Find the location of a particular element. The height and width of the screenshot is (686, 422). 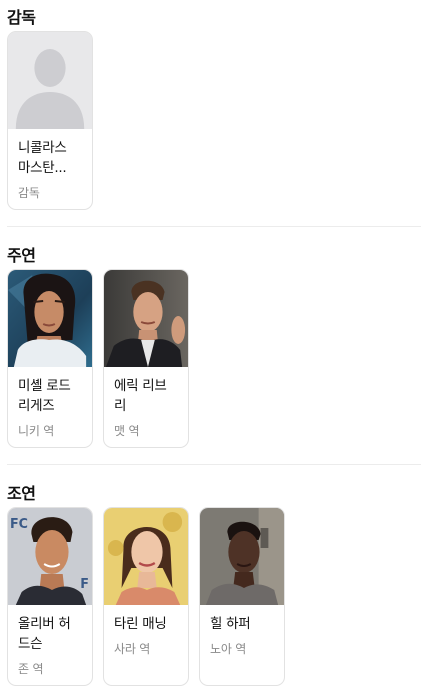

person-name: 올리버 허 드슨 is located at coordinates (44, 634).